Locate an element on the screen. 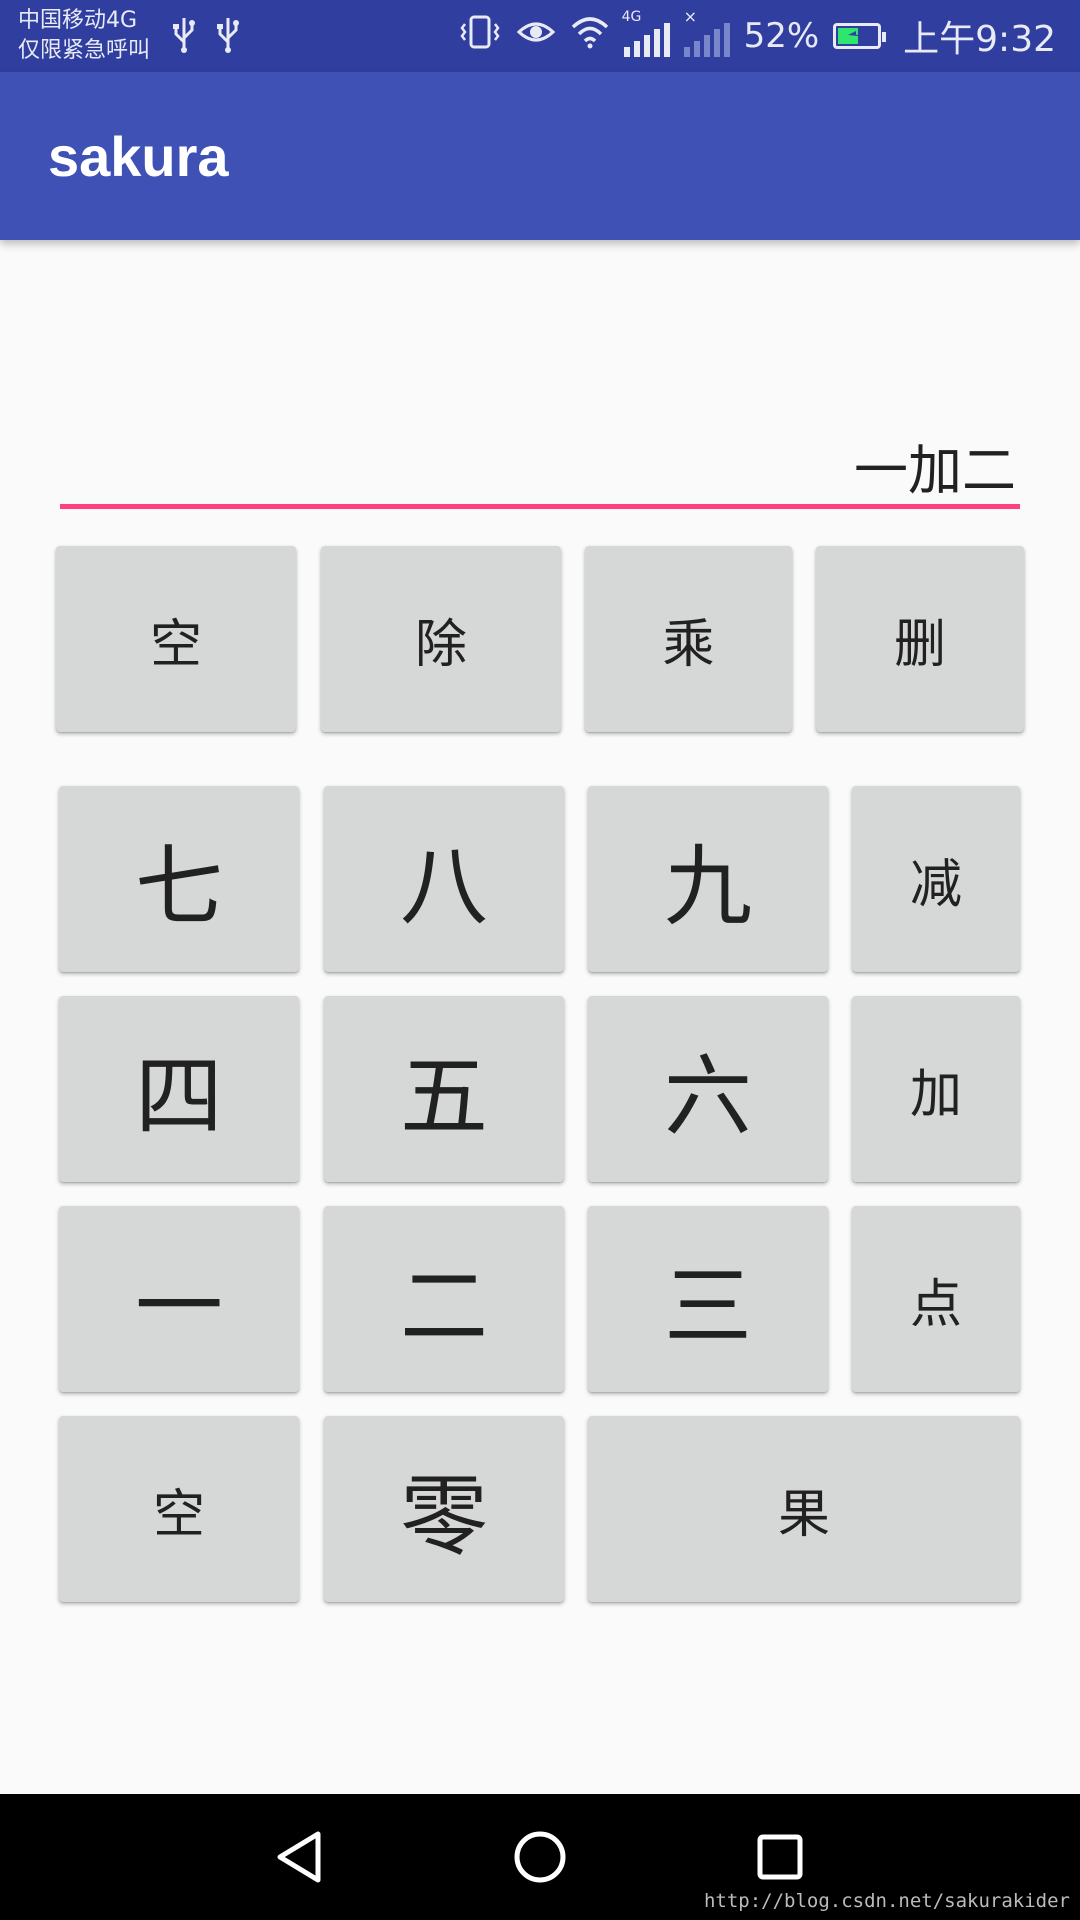 This screenshot has width=1080, height=1920. key-four: 四 is located at coordinates (179, 1089).